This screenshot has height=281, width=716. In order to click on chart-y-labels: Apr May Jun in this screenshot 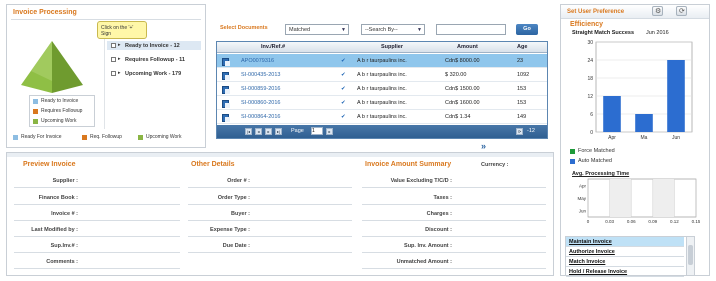, I will do `click(581, 198)`.